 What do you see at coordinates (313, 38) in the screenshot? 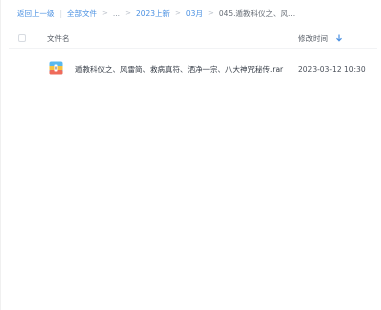
I see `column-header-modified-label: 修改时间` at bounding box center [313, 38].